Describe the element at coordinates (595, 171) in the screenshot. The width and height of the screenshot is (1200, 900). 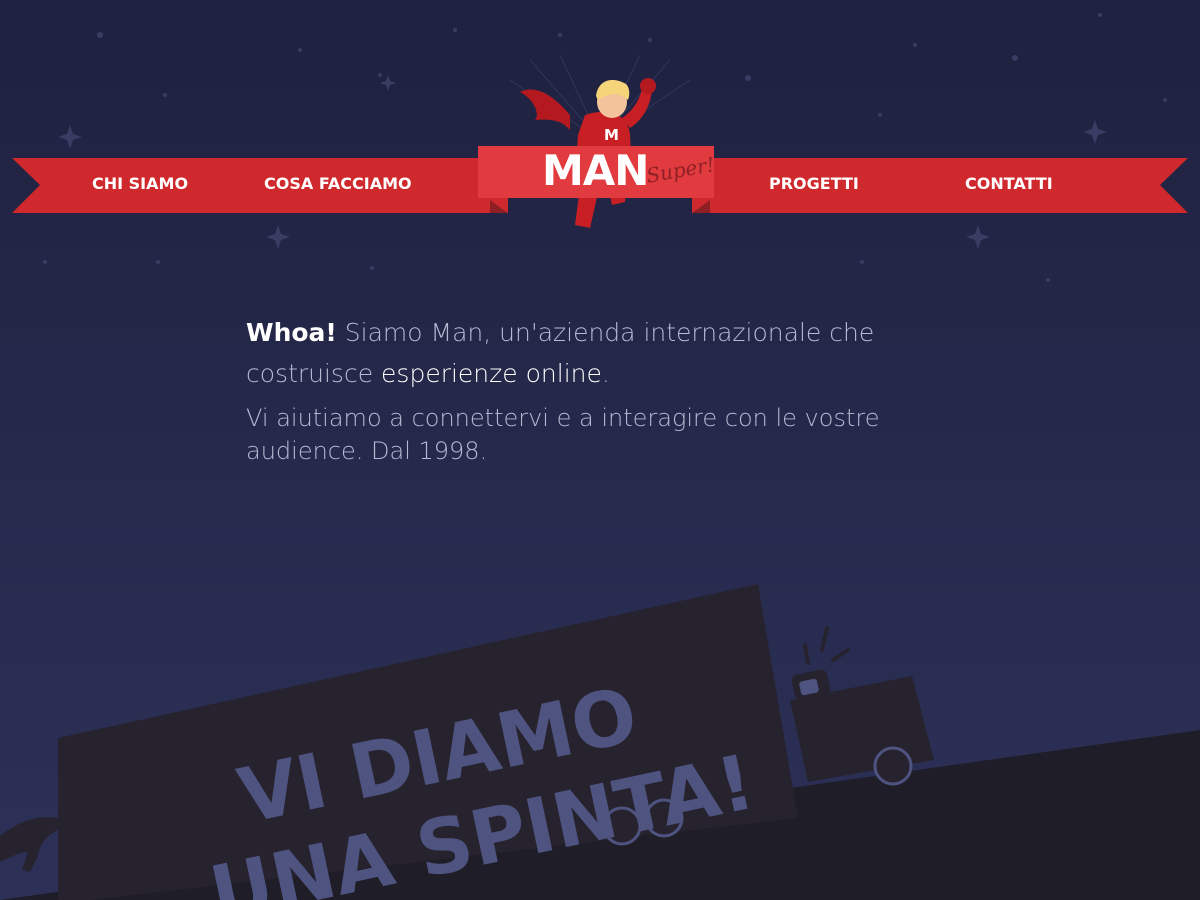
I see `logo-wordmark: MAN` at that location.